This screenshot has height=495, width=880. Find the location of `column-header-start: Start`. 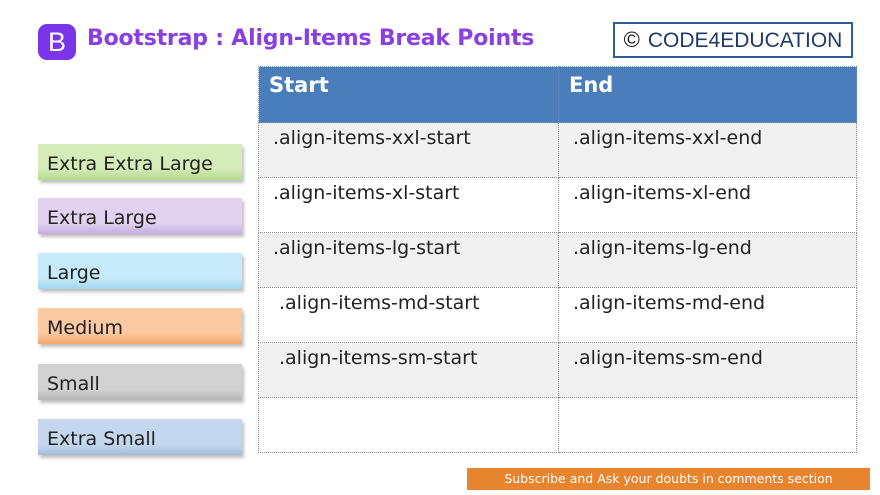

column-header-start: Start is located at coordinates (408, 94).